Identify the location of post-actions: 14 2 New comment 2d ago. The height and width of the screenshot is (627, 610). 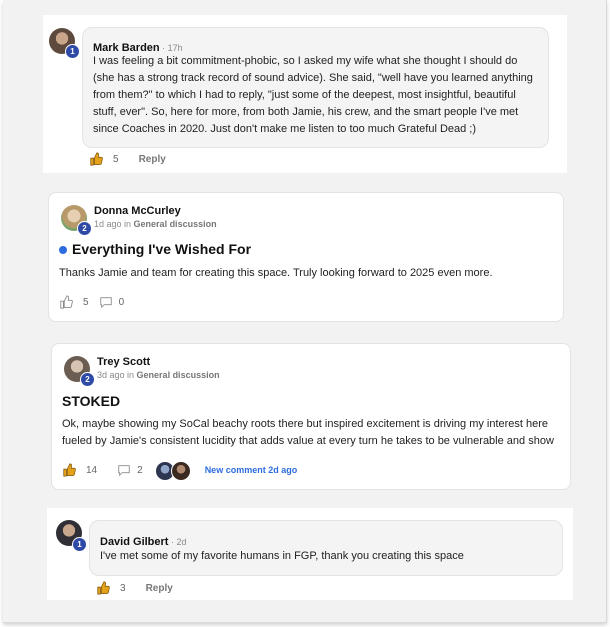
(180, 471).